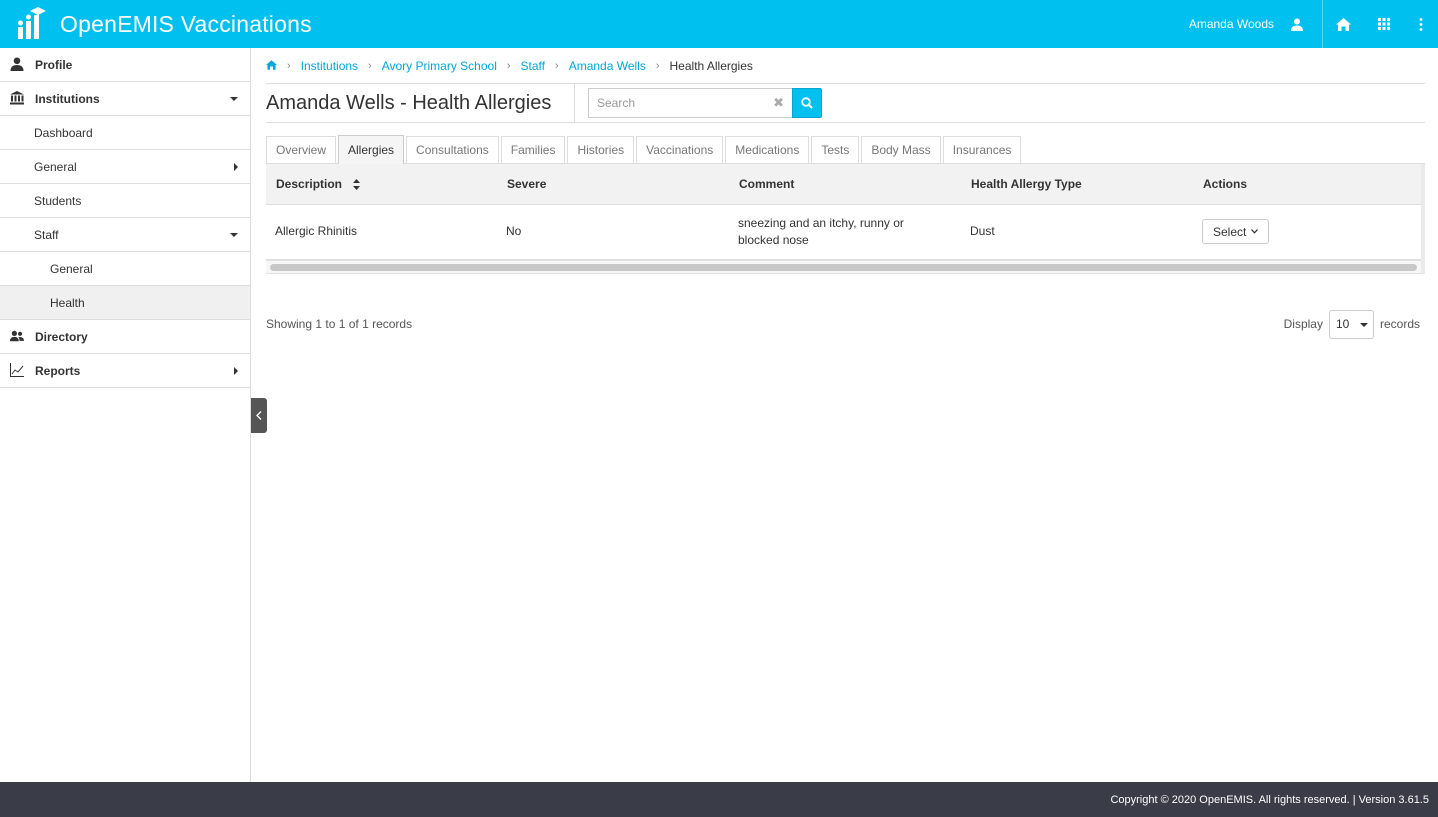 The width and height of the screenshot is (1438, 817). I want to click on column-header-severe: Severe, so click(613, 184).